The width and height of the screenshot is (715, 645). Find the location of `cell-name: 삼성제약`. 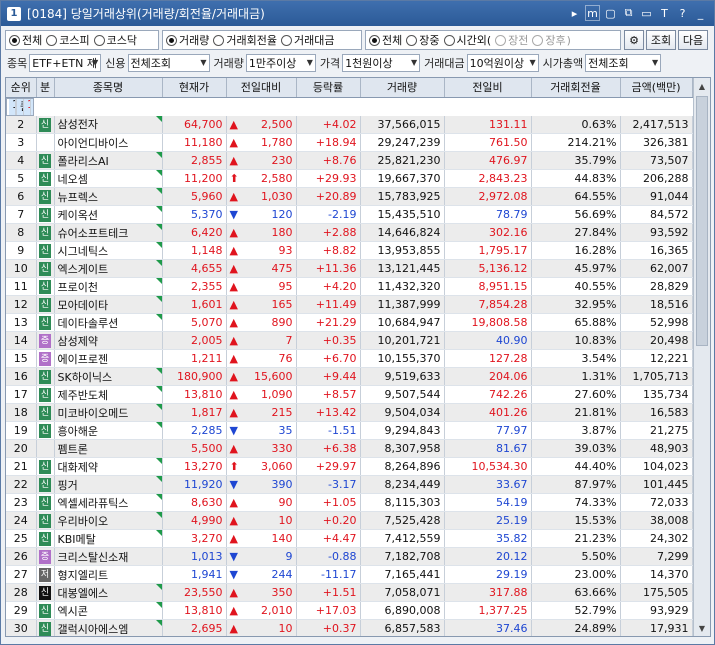

cell-name: 삼성제약 is located at coordinates (108, 340).